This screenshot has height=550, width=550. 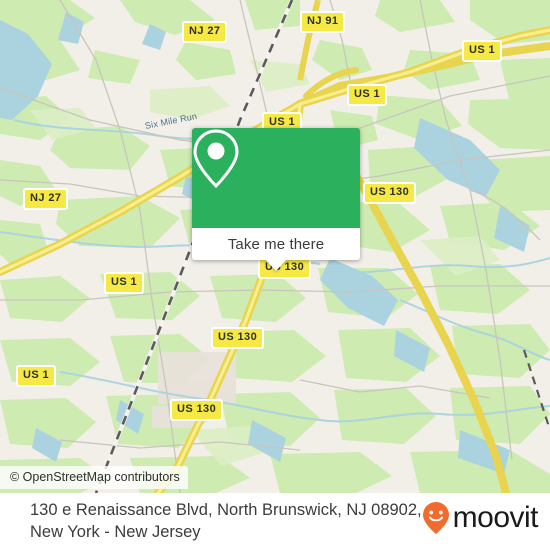 I want to click on take-me-there-button: Take me there, so click(x=276, y=244).